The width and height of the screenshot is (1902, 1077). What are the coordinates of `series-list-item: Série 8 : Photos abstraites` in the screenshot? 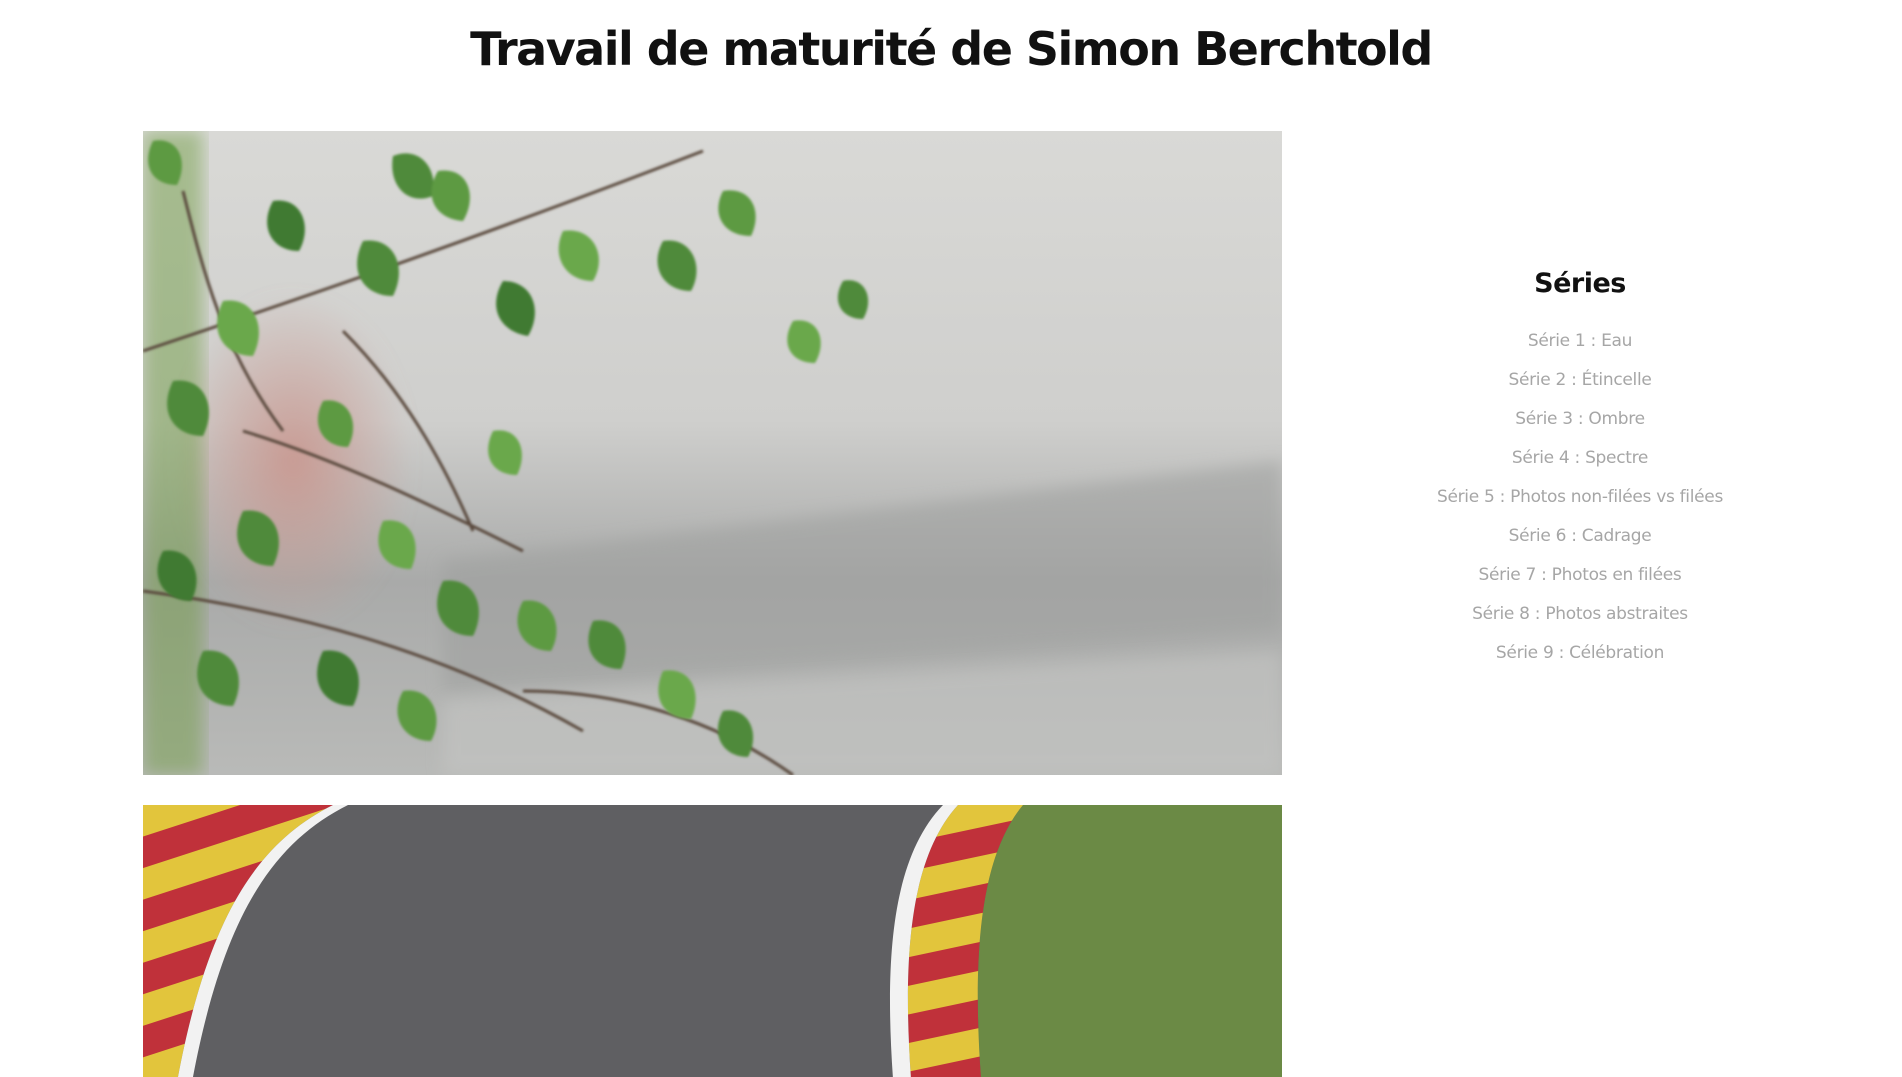 It's located at (1580, 613).